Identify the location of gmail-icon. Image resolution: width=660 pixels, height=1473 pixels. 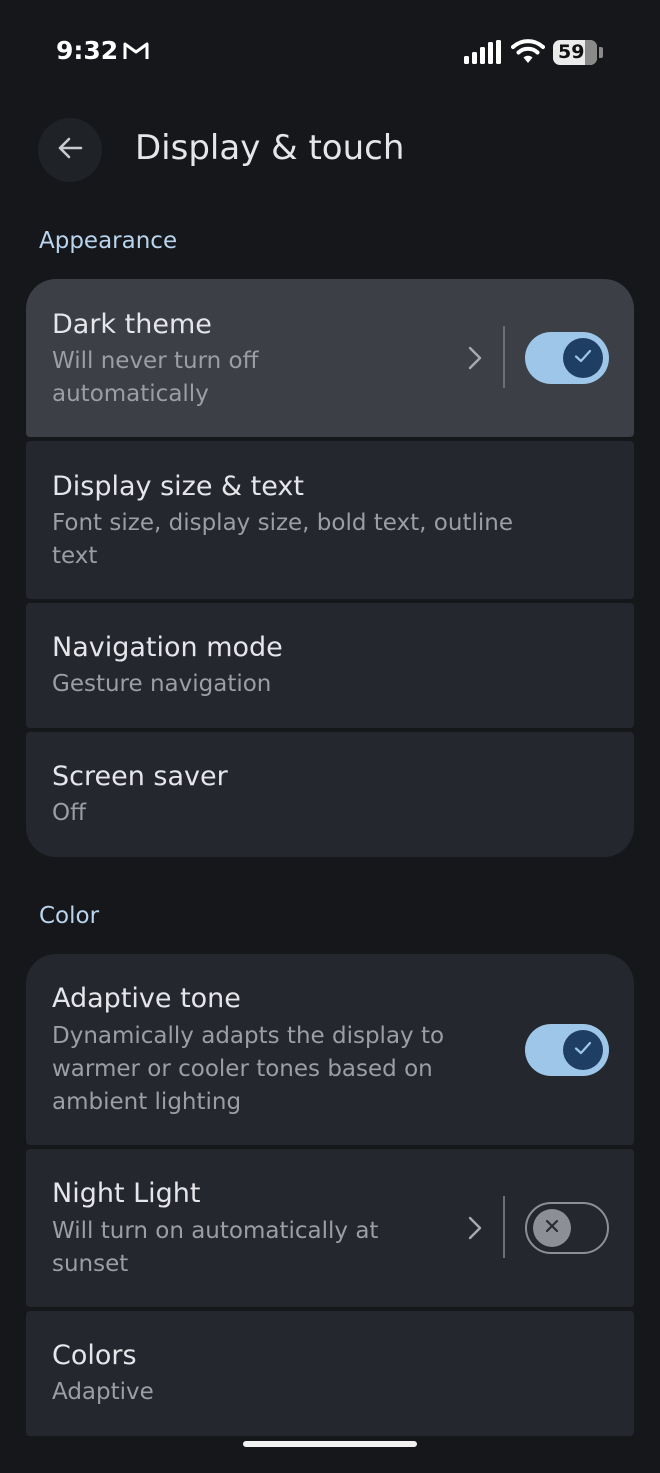
(136, 53).